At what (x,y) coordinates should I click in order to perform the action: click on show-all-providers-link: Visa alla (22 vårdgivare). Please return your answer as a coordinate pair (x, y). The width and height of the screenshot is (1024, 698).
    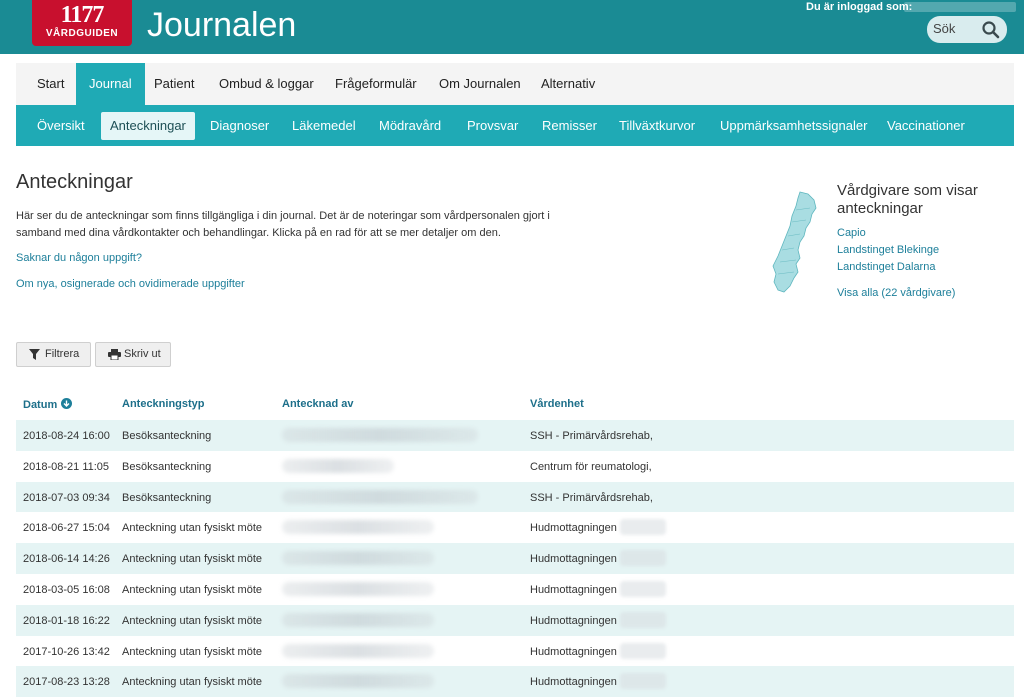
    Looking at the image, I should click on (896, 293).